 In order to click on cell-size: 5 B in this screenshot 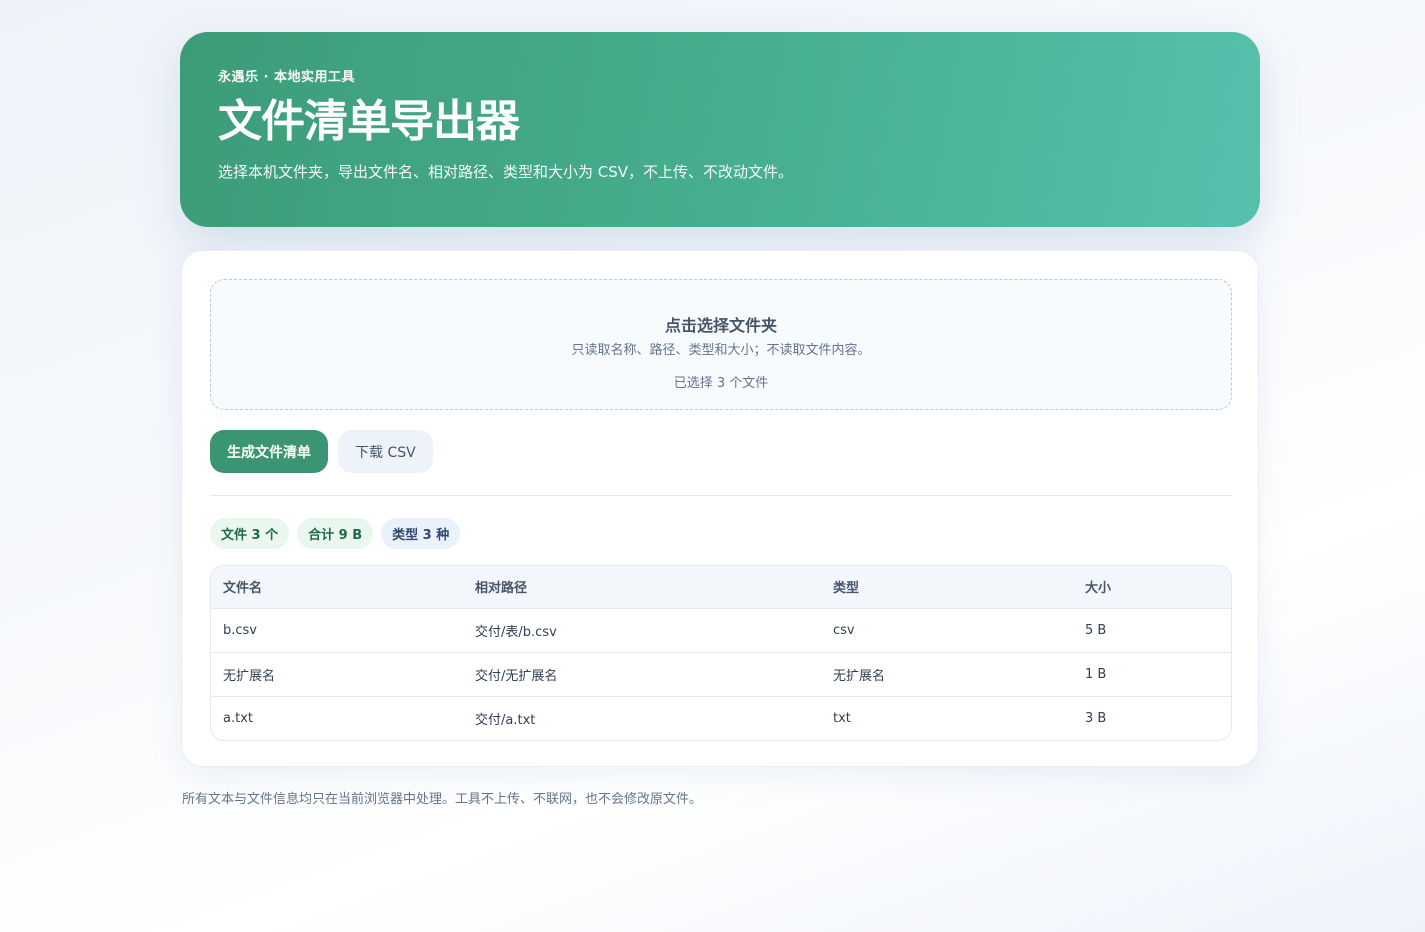, I will do `click(1152, 630)`.